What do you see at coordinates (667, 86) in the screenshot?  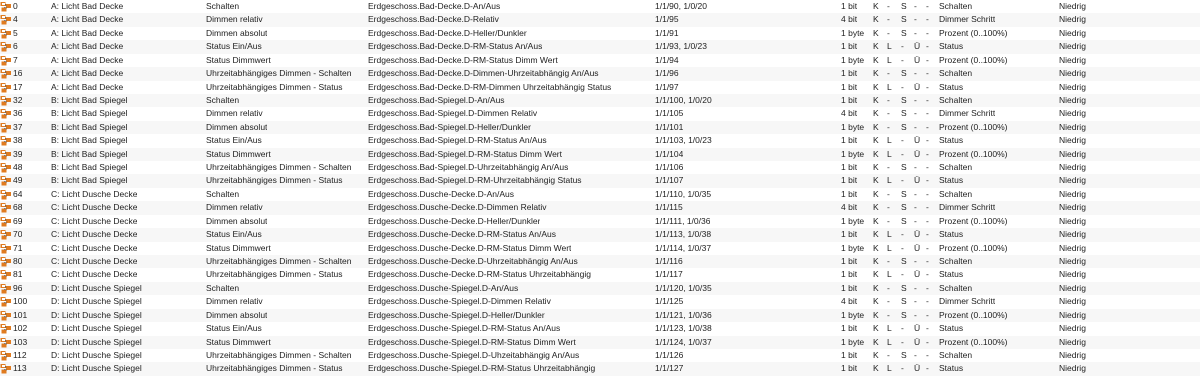 I see `group-addresses: 1/1/97` at bounding box center [667, 86].